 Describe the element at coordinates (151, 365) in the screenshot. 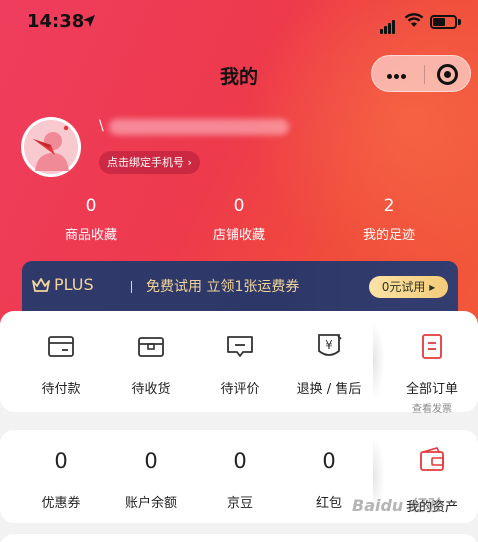

I see `order-pending-receipt: 待收货` at that location.